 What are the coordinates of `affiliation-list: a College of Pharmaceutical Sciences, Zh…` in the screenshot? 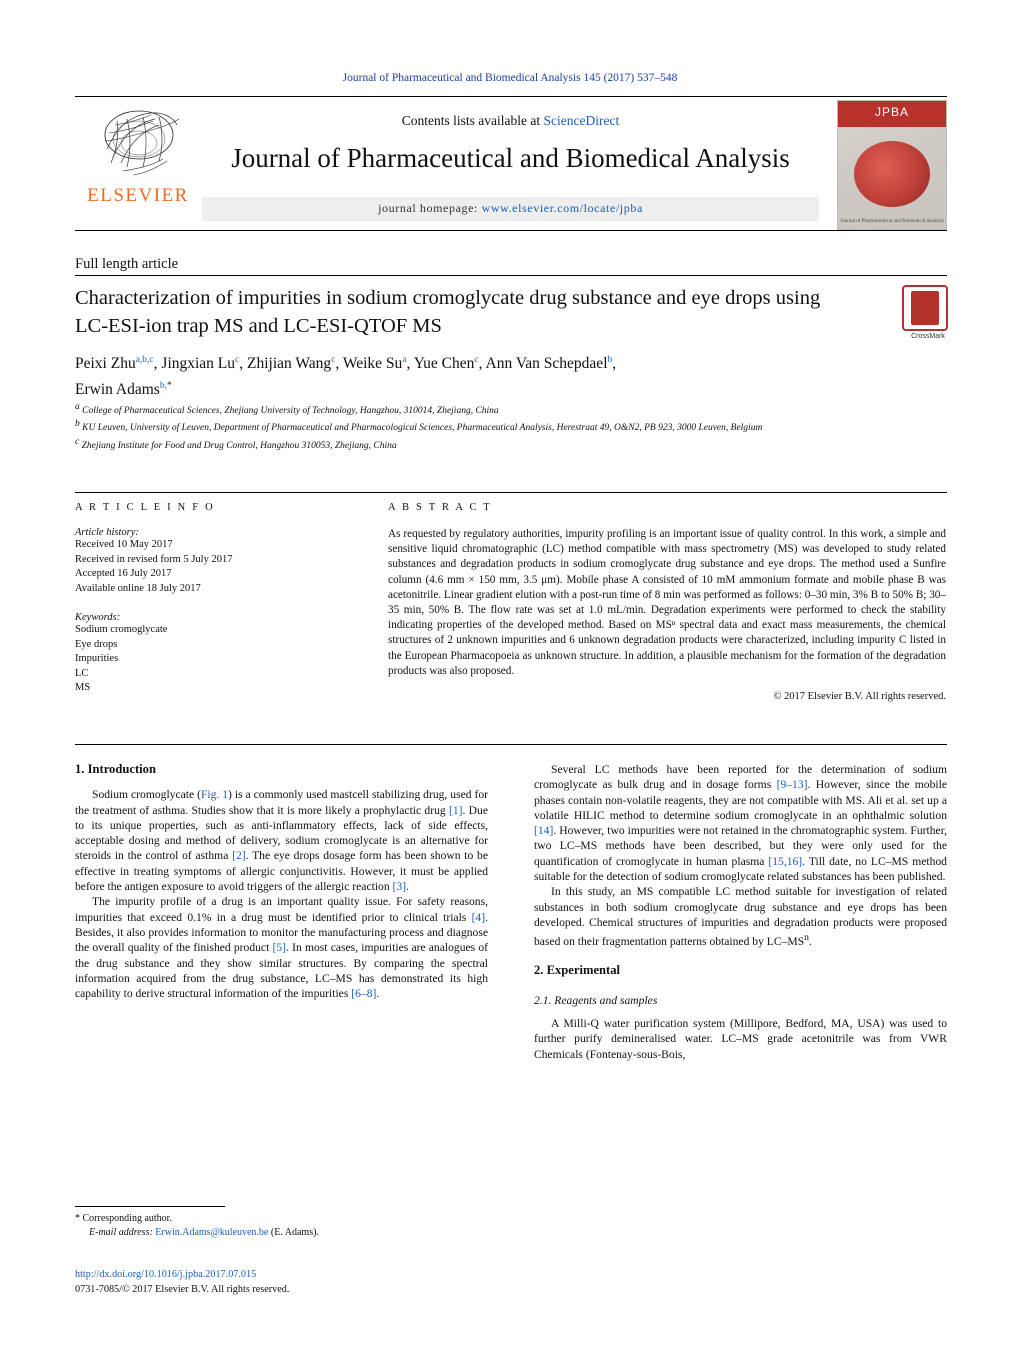 It's located at (485, 427).